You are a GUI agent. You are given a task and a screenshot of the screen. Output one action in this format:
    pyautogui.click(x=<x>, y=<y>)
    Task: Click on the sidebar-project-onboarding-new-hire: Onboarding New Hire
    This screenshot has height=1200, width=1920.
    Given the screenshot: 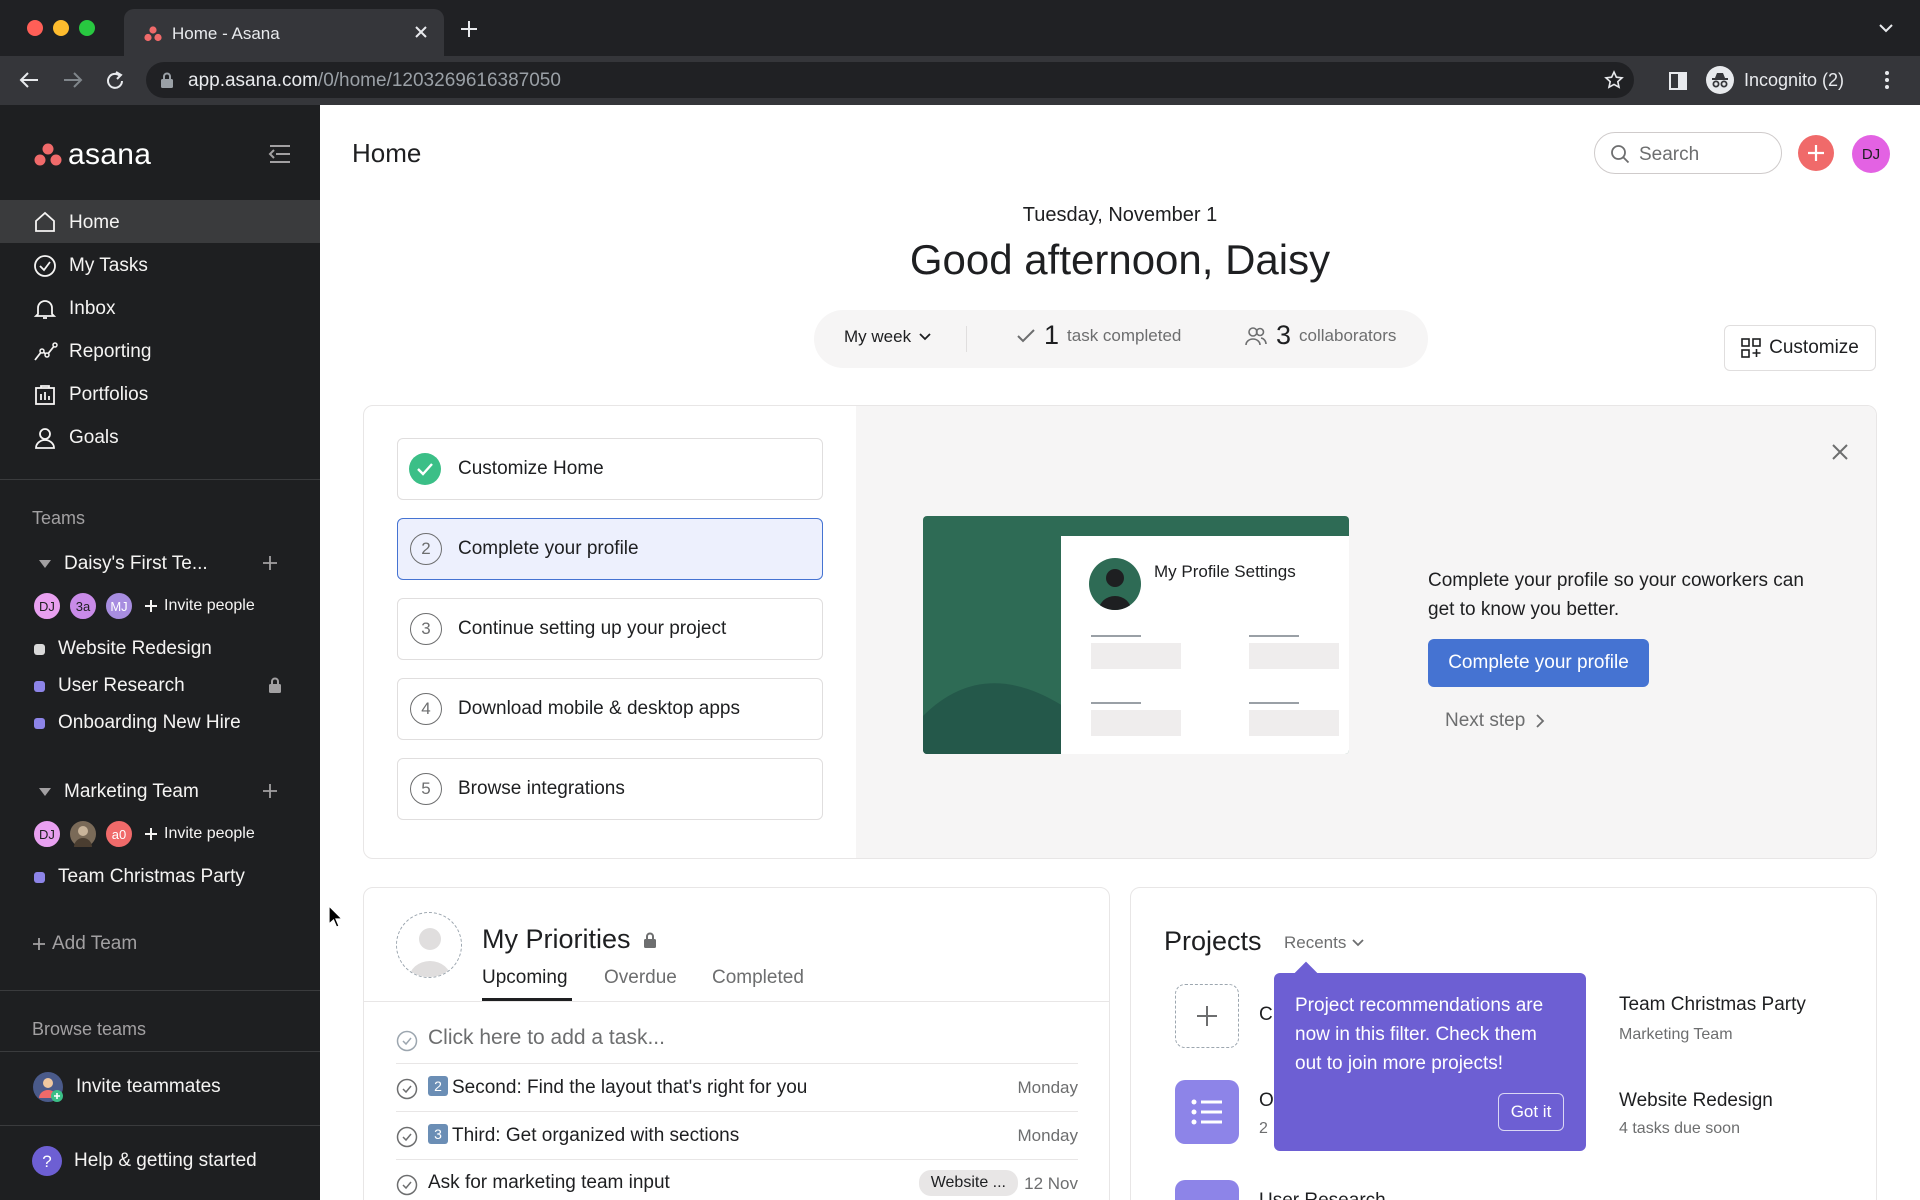 What is the action you would take?
    pyautogui.click(x=164, y=723)
    